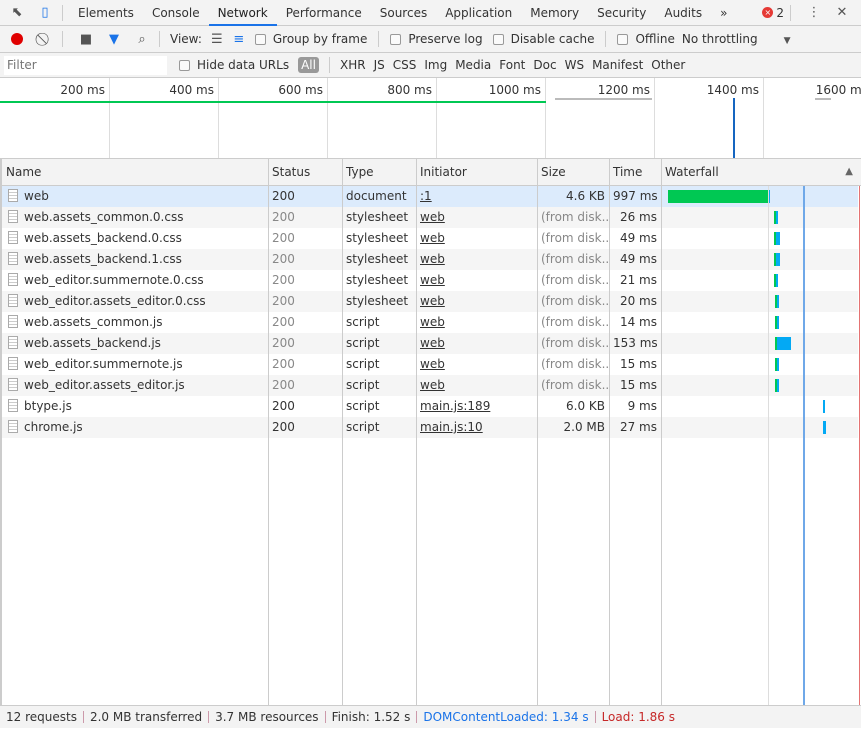  Describe the element at coordinates (308, 65) in the screenshot. I see `filter-type-all: All` at that location.